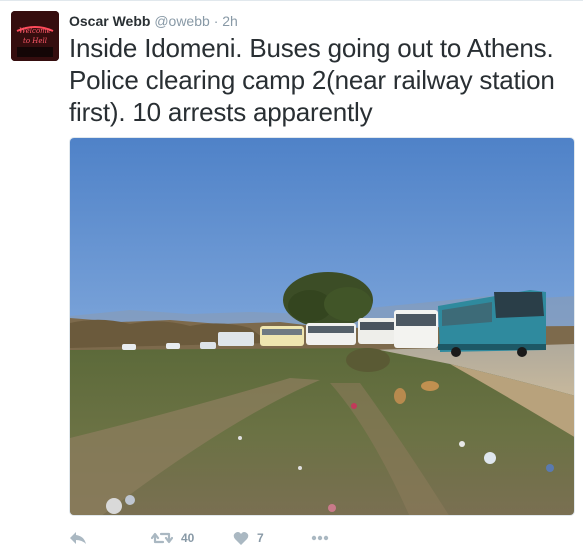 The height and width of the screenshot is (557, 583). I want to click on top-divider, so click(291, 0).